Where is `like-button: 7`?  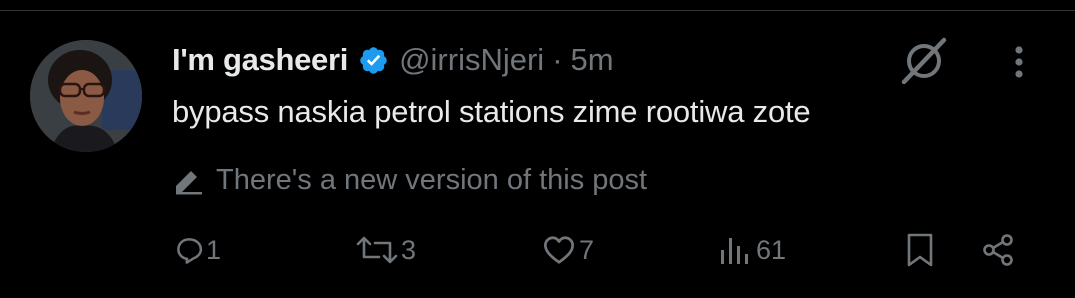 like-button: 7 is located at coordinates (567, 250).